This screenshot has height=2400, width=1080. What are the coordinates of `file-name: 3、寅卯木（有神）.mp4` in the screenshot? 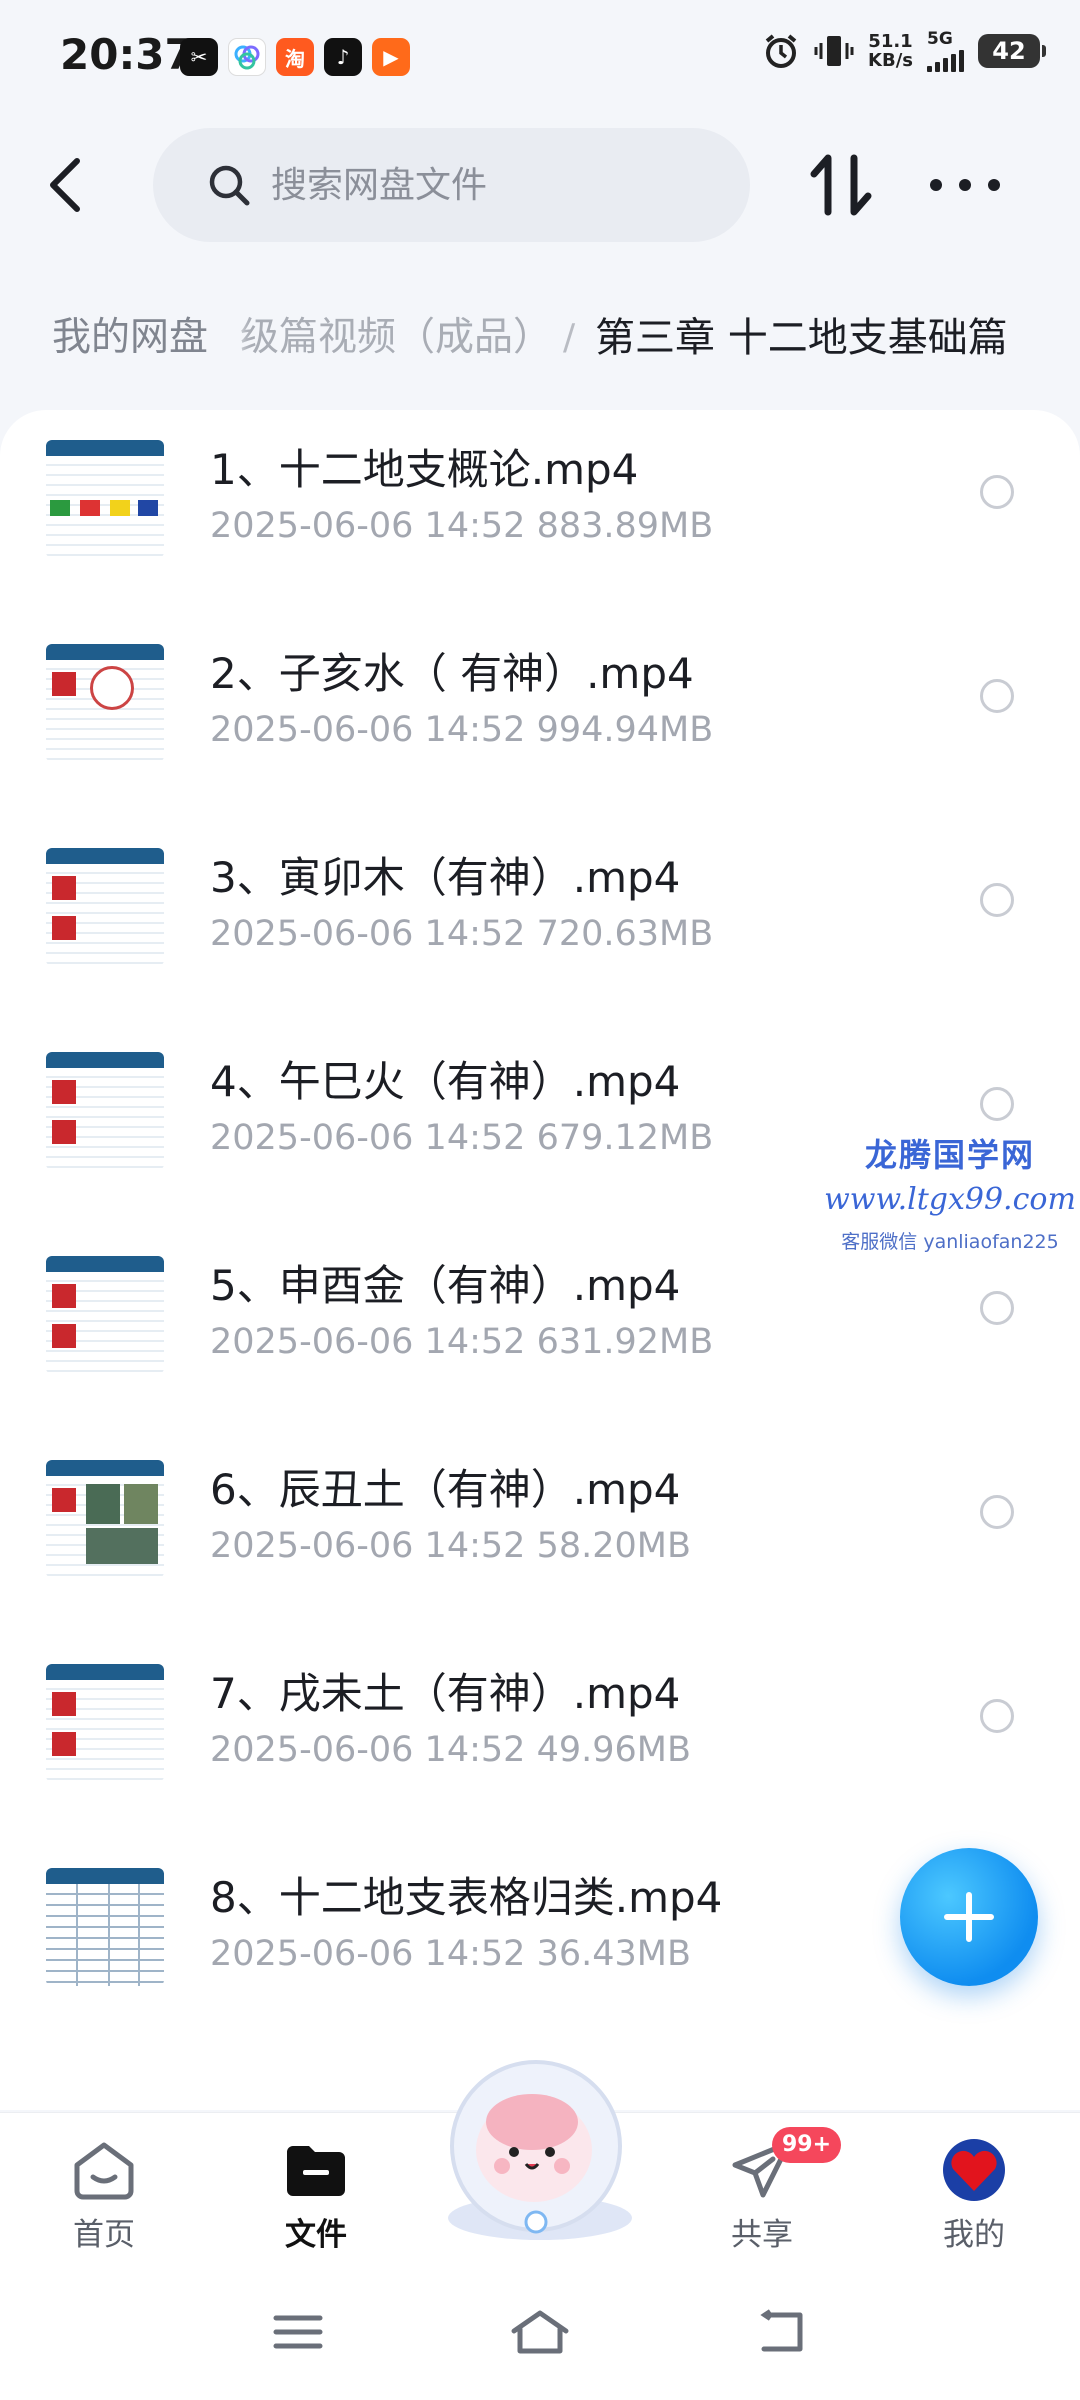 It's located at (445, 877).